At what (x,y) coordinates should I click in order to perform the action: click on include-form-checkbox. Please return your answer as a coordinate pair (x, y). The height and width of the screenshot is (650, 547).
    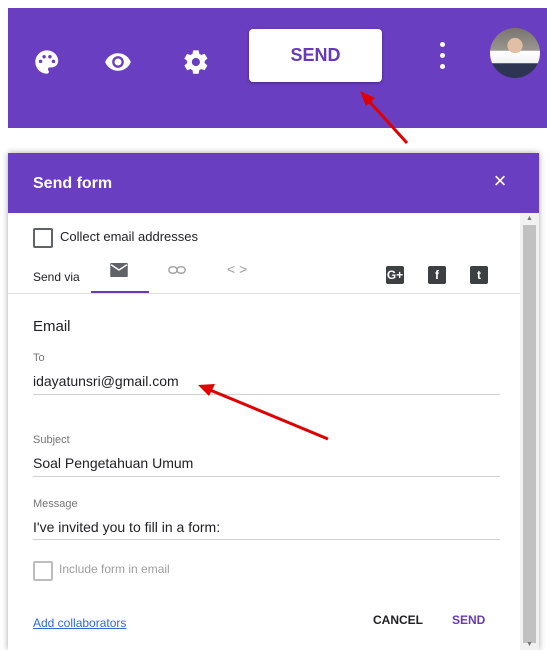
    Looking at the image, I should click on (43, 571).